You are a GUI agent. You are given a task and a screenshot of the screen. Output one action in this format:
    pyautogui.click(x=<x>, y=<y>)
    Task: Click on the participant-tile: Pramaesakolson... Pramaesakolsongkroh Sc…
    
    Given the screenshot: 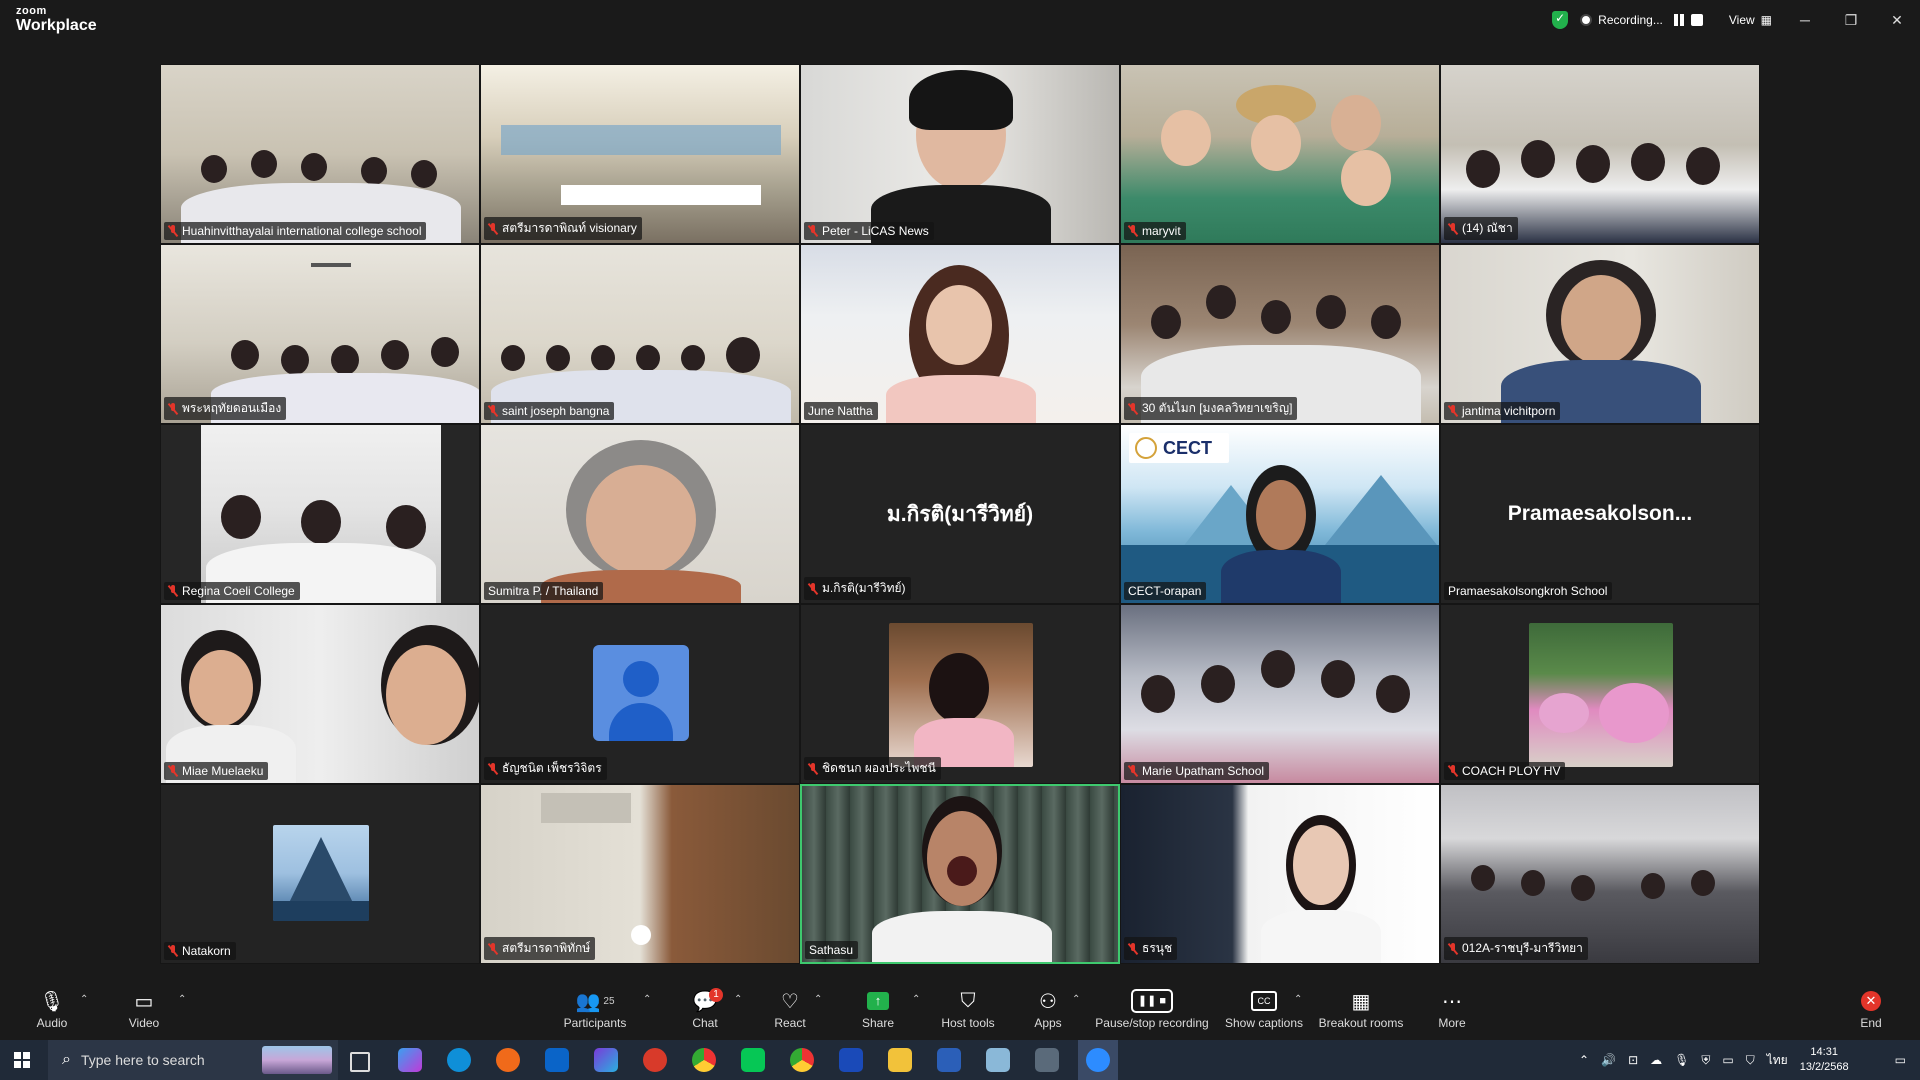 What is the action you would take?
    pyautogui.click(x=1600, y=514)
    